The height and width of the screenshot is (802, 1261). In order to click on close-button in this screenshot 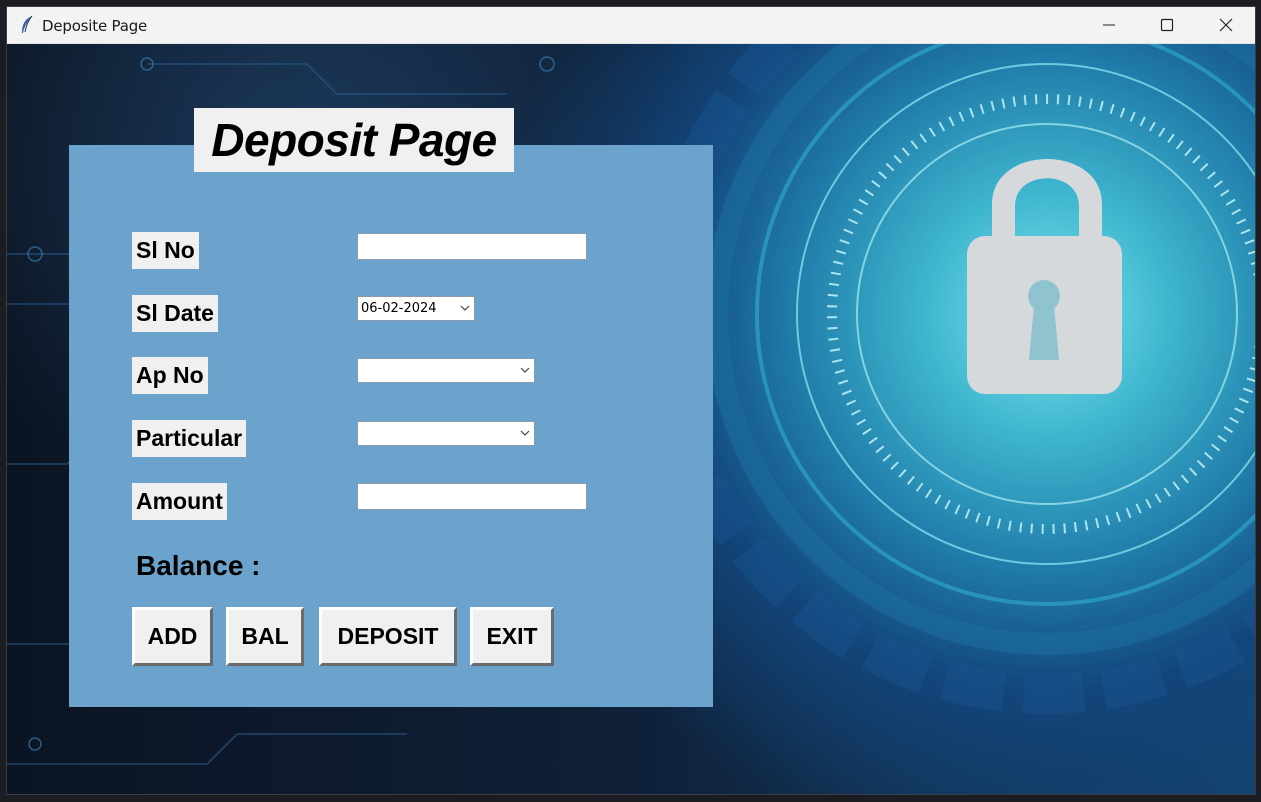, I will do `click(1226, 25)`.